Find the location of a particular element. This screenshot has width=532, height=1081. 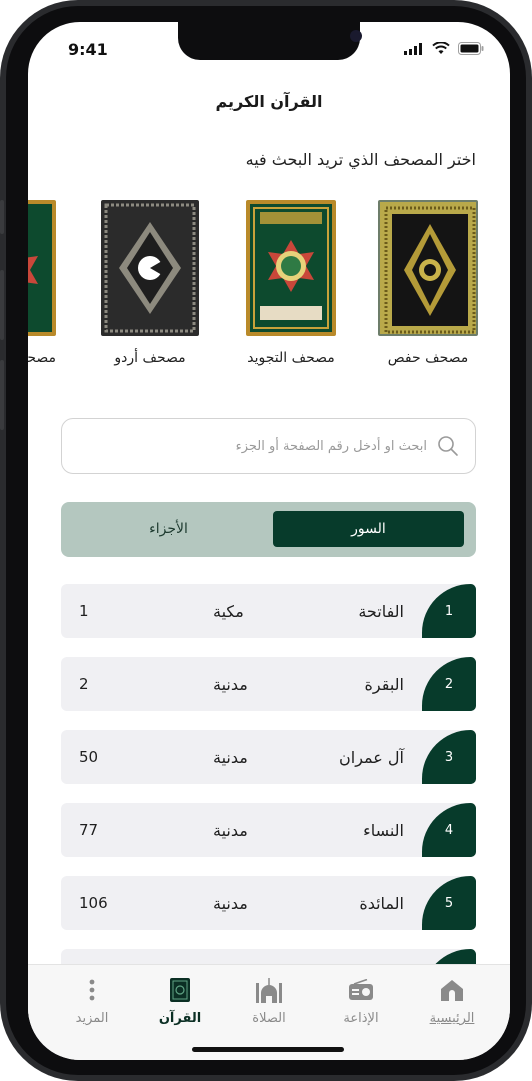

bottom-tab-bar: الرئيسية الإذاعة الصلاة القرآن المزيد is located at coordinates (269, 1012).